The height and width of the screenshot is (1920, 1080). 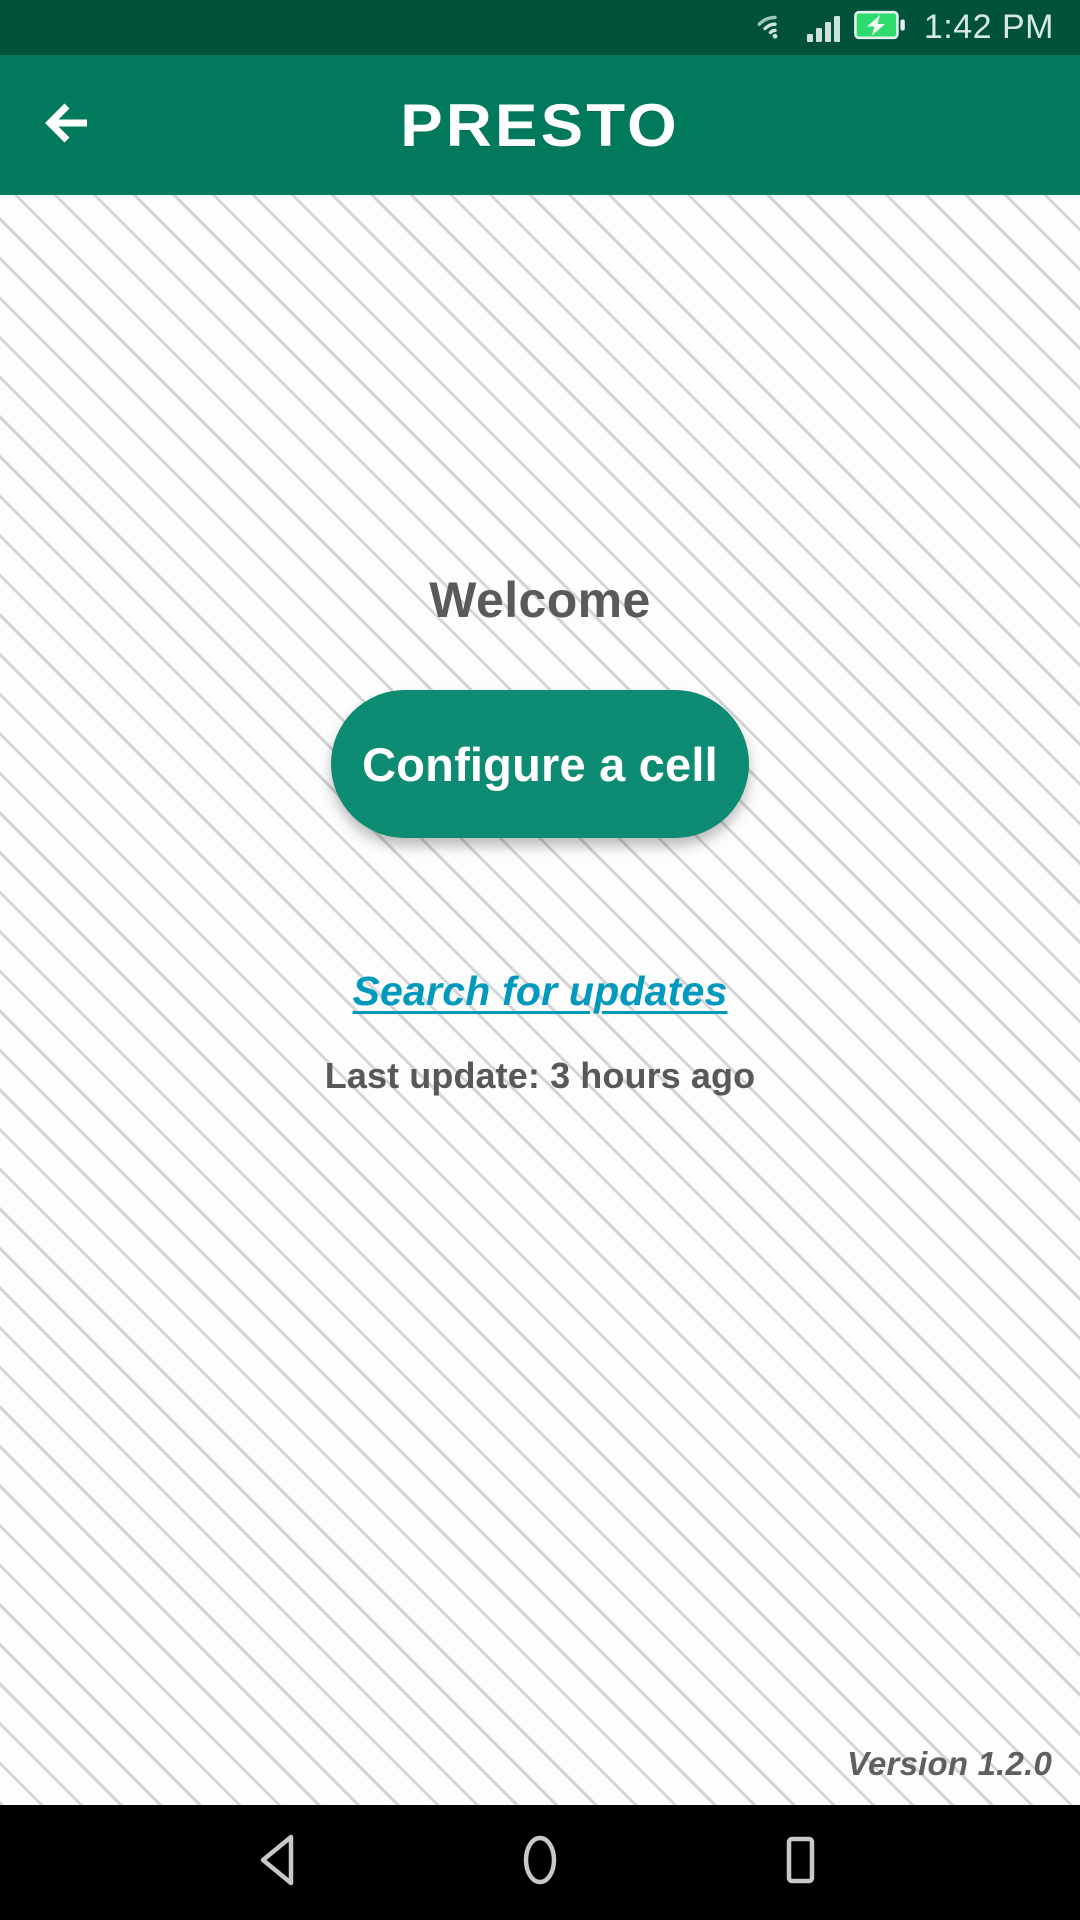 What do you see at coordinates (540, 1075) in the screenshot?
I see `last-update-status: Last update: 3 hours ago` at bounding box center [540, 1075].